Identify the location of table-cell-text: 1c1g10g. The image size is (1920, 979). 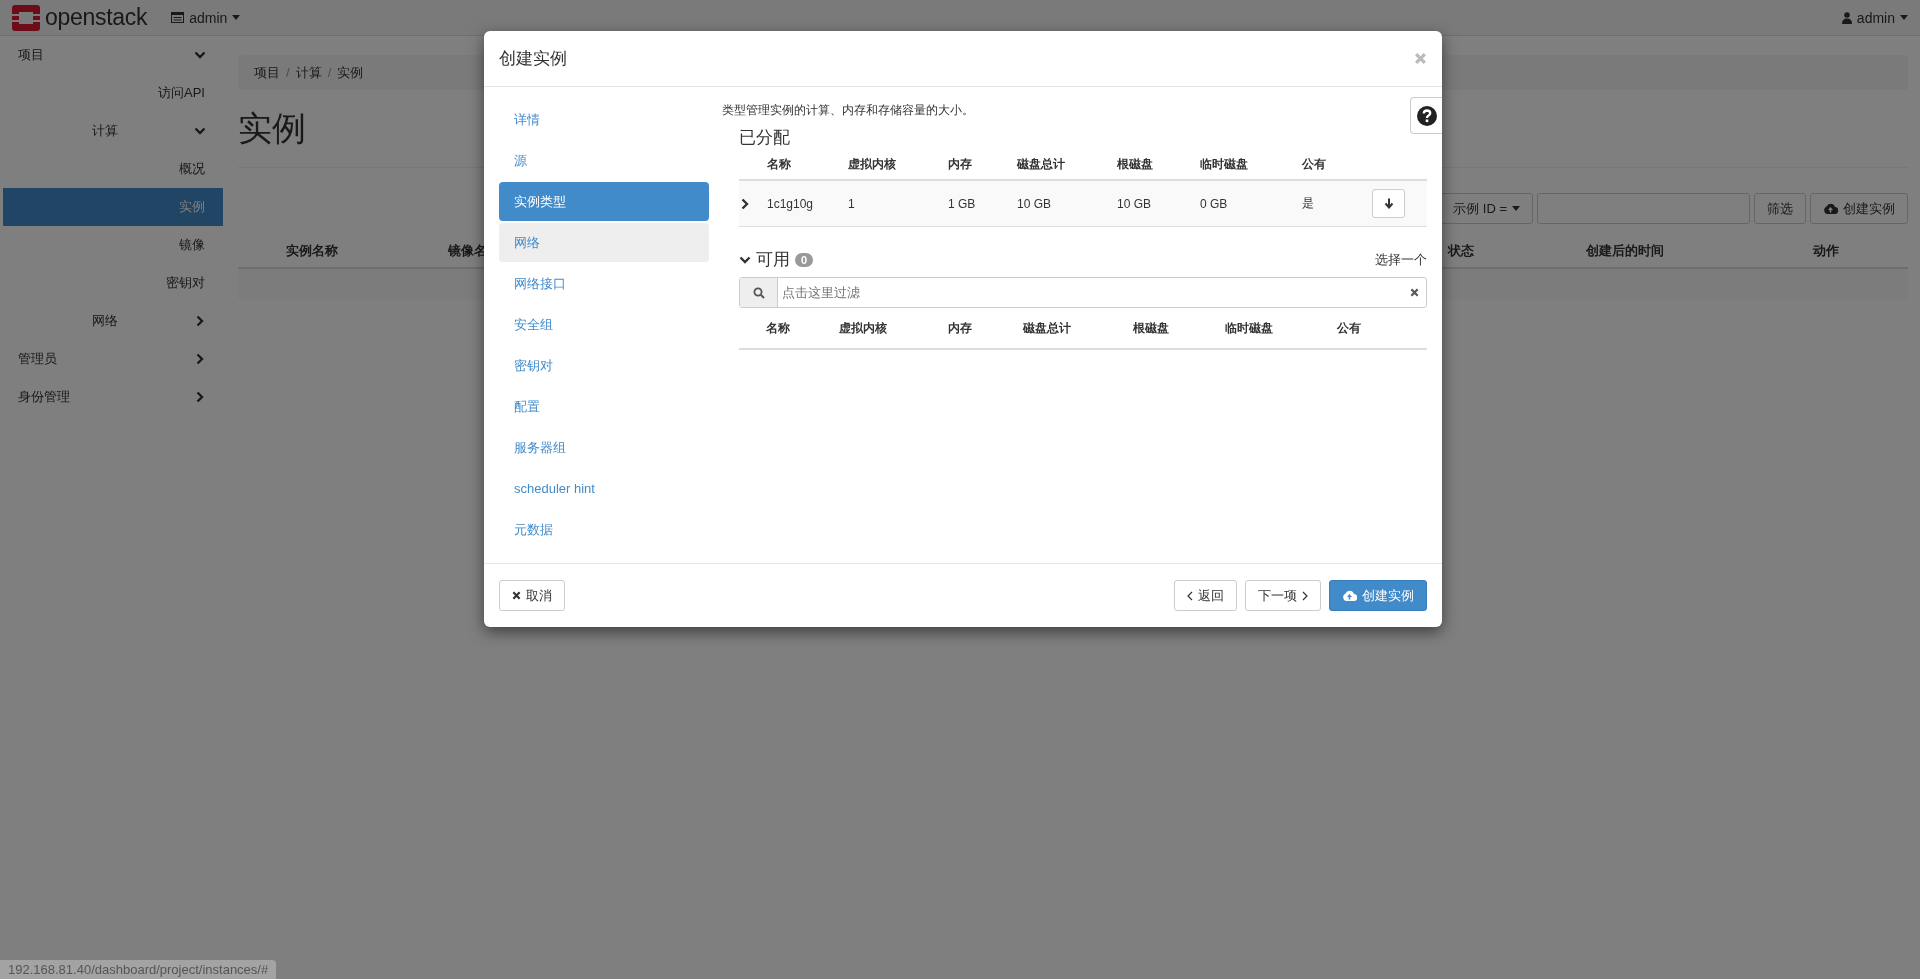
(791, 203).